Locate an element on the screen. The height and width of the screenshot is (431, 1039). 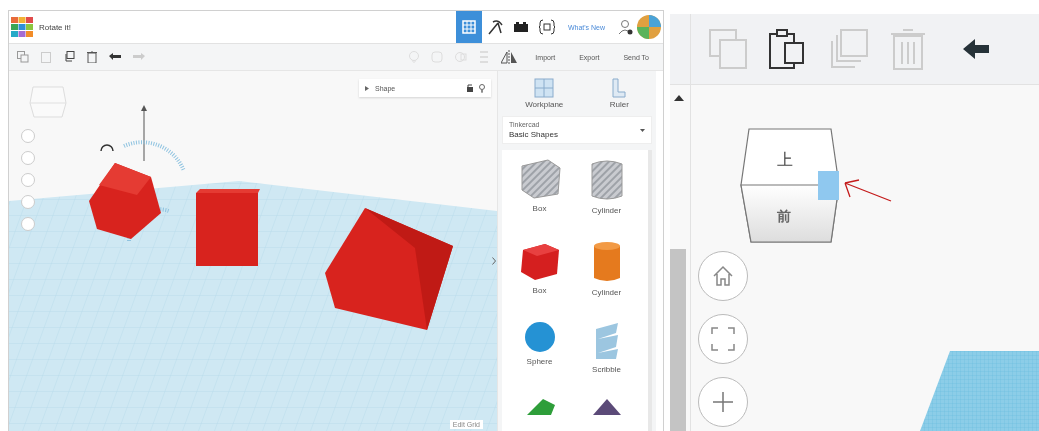
paste-icon is located at coordinates (787, 49).